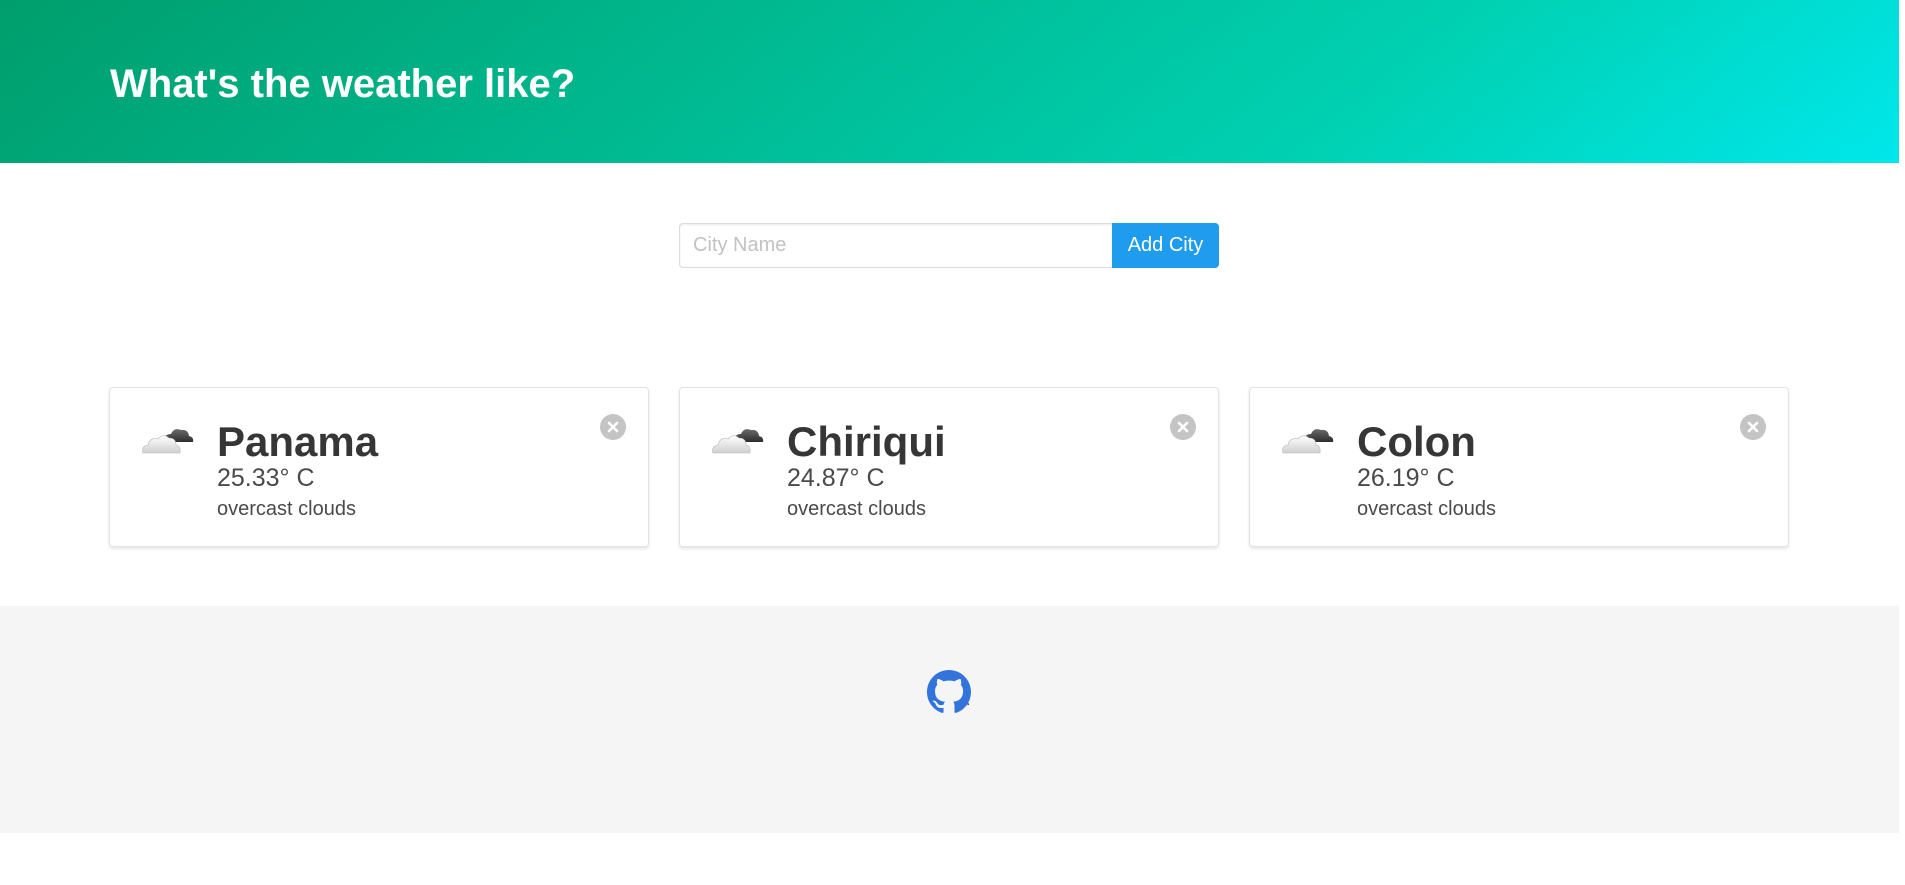  Describe the element at coordinates (968, 700) in the screenshot. I see `footer-text: .` at that location.